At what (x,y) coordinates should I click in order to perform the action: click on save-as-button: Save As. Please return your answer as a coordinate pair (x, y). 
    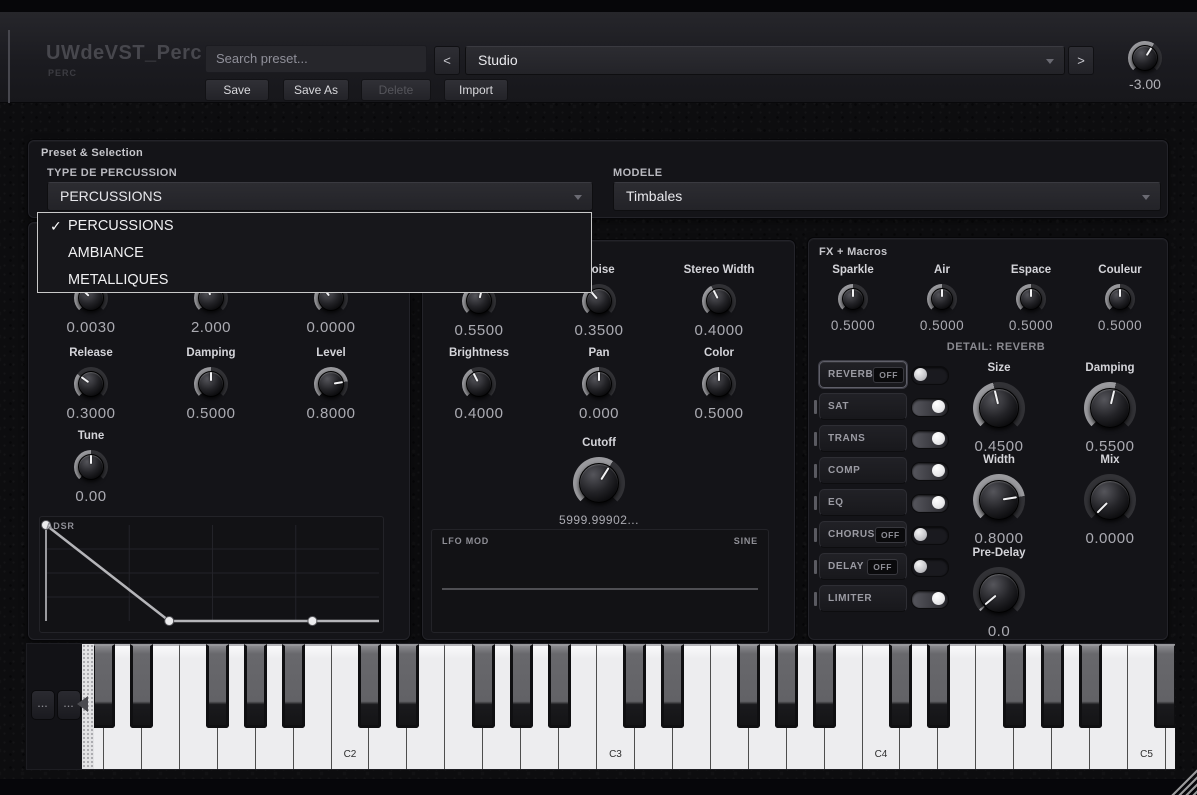
    Looking at the image, I should click on (316, 90).